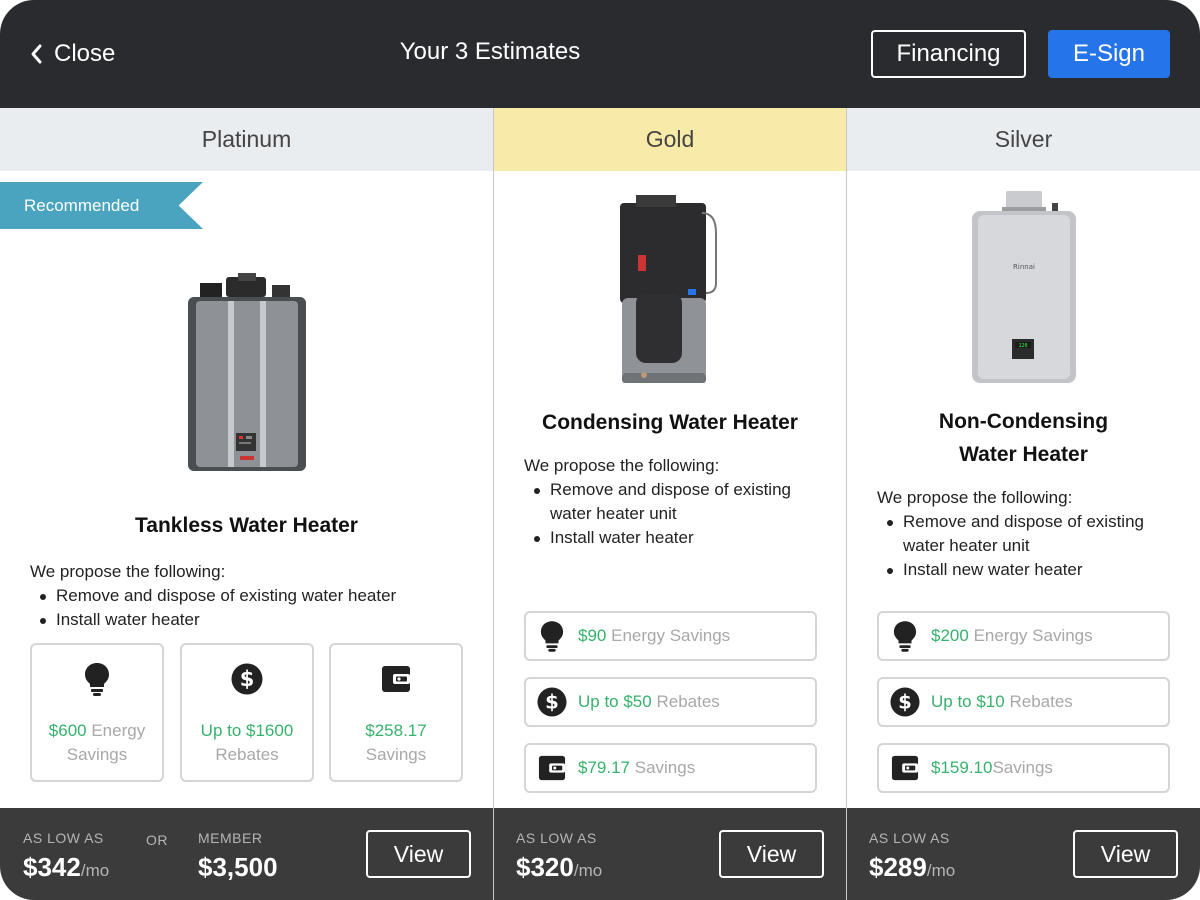 The image size is (1200, 900). I want to click on tier-header-silver: Silver, so click(1023, 139).